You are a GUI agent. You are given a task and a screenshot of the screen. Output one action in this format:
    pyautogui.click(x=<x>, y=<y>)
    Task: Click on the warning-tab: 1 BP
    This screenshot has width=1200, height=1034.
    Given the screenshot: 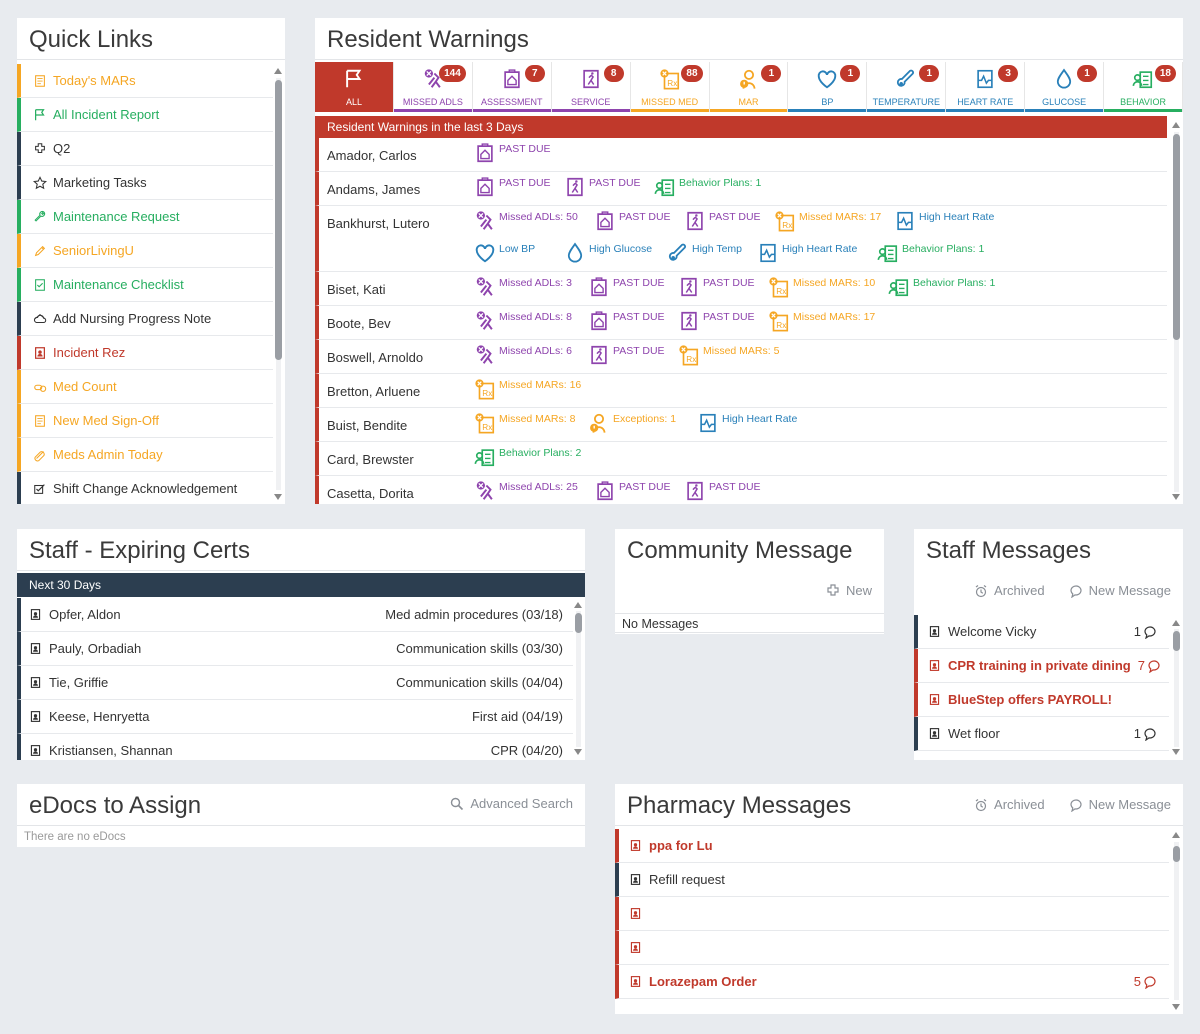 What is the action you would take?
    pyautogui.click(x=828, y=87)
    